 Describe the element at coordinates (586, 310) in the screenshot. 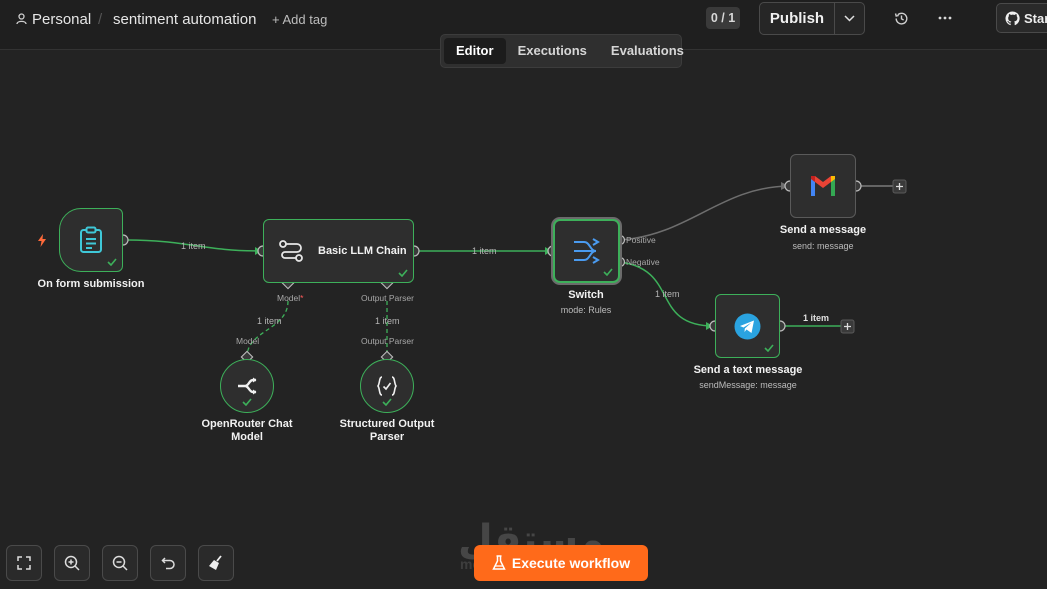

I see `node-subtitle-switch: mode: Rules` at that location.